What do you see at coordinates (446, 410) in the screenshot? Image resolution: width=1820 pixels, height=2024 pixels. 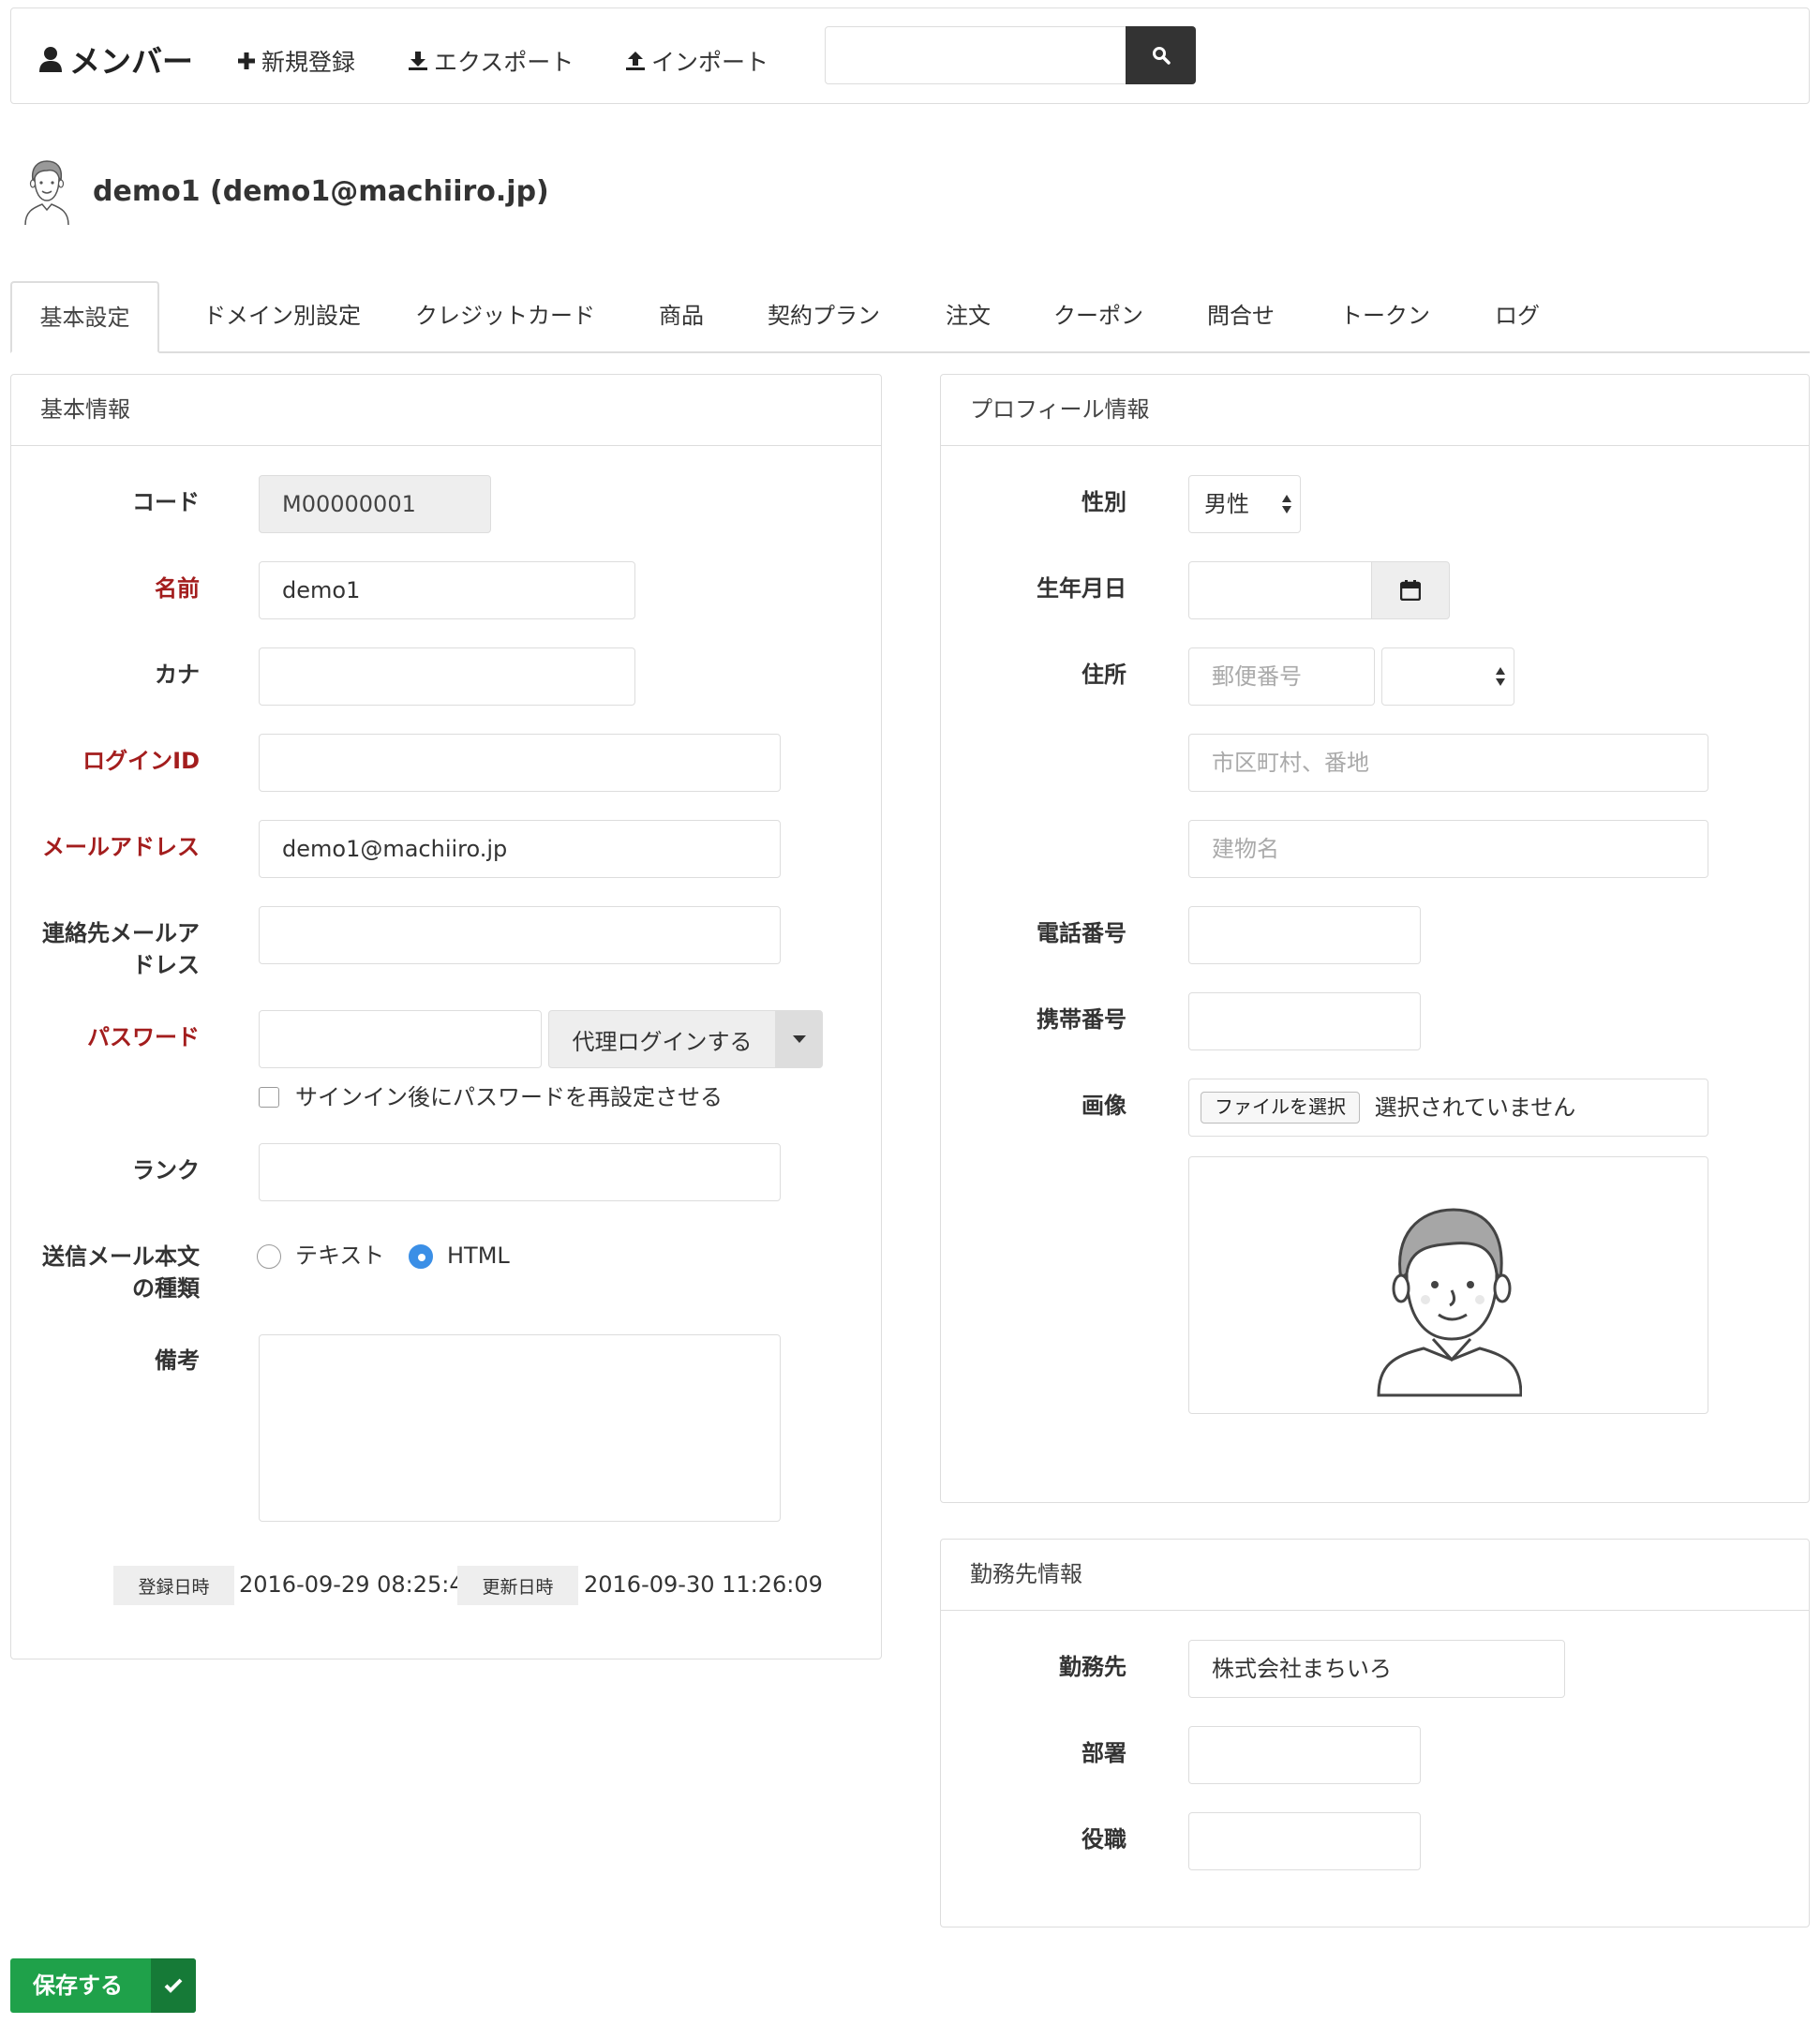 I see `basic-info-header: 基本情報` at bounding box center [446, 410].